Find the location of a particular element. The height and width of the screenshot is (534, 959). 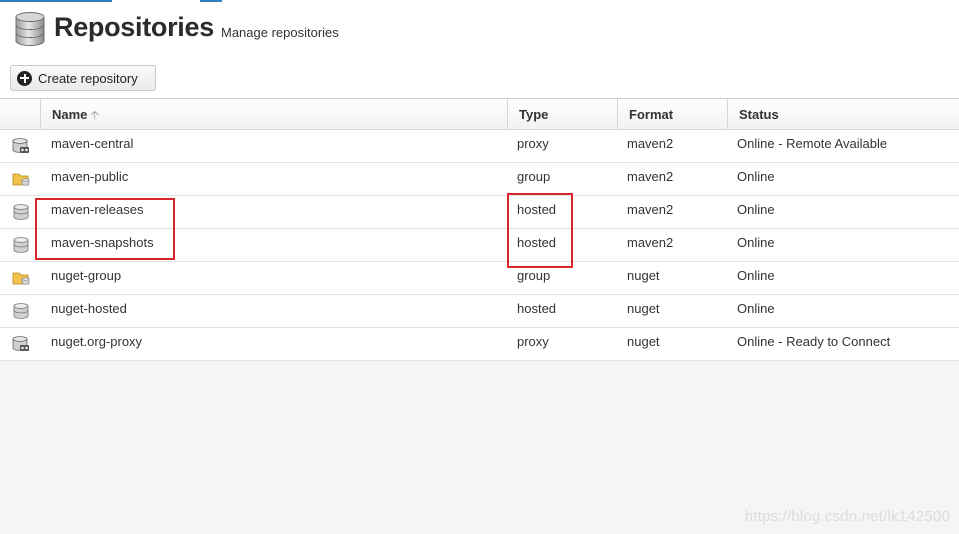

repo-name: maven-public is located at coordinates (89, 179).